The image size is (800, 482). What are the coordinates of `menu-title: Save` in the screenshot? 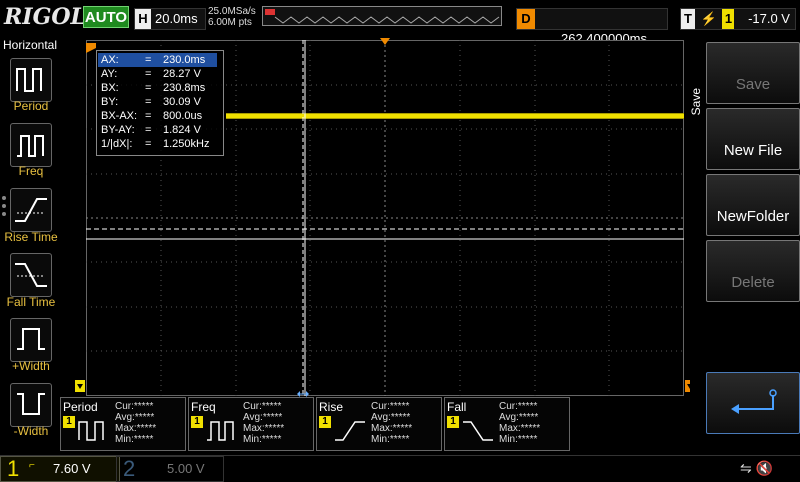 It's located at (696, 102).